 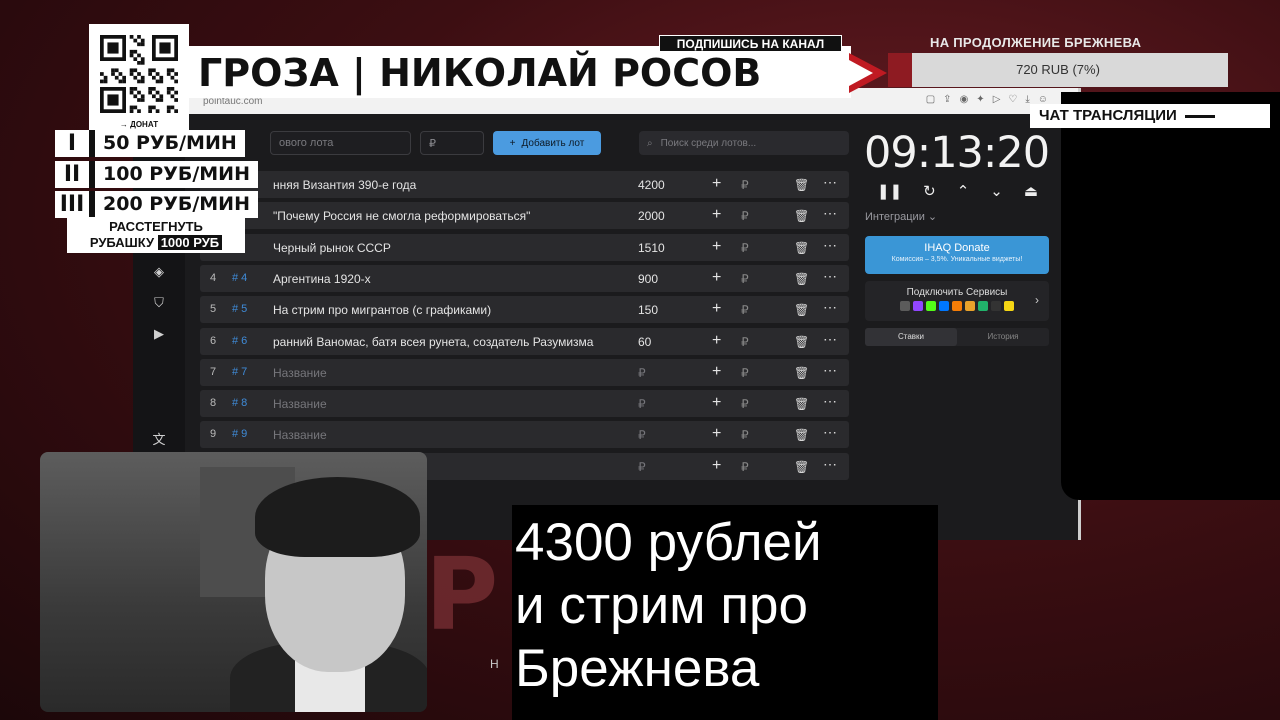 What do you see at coordinates (213, 434) in the screenshot?
I see `lot-number: 9` at bounding box center [213, 434].